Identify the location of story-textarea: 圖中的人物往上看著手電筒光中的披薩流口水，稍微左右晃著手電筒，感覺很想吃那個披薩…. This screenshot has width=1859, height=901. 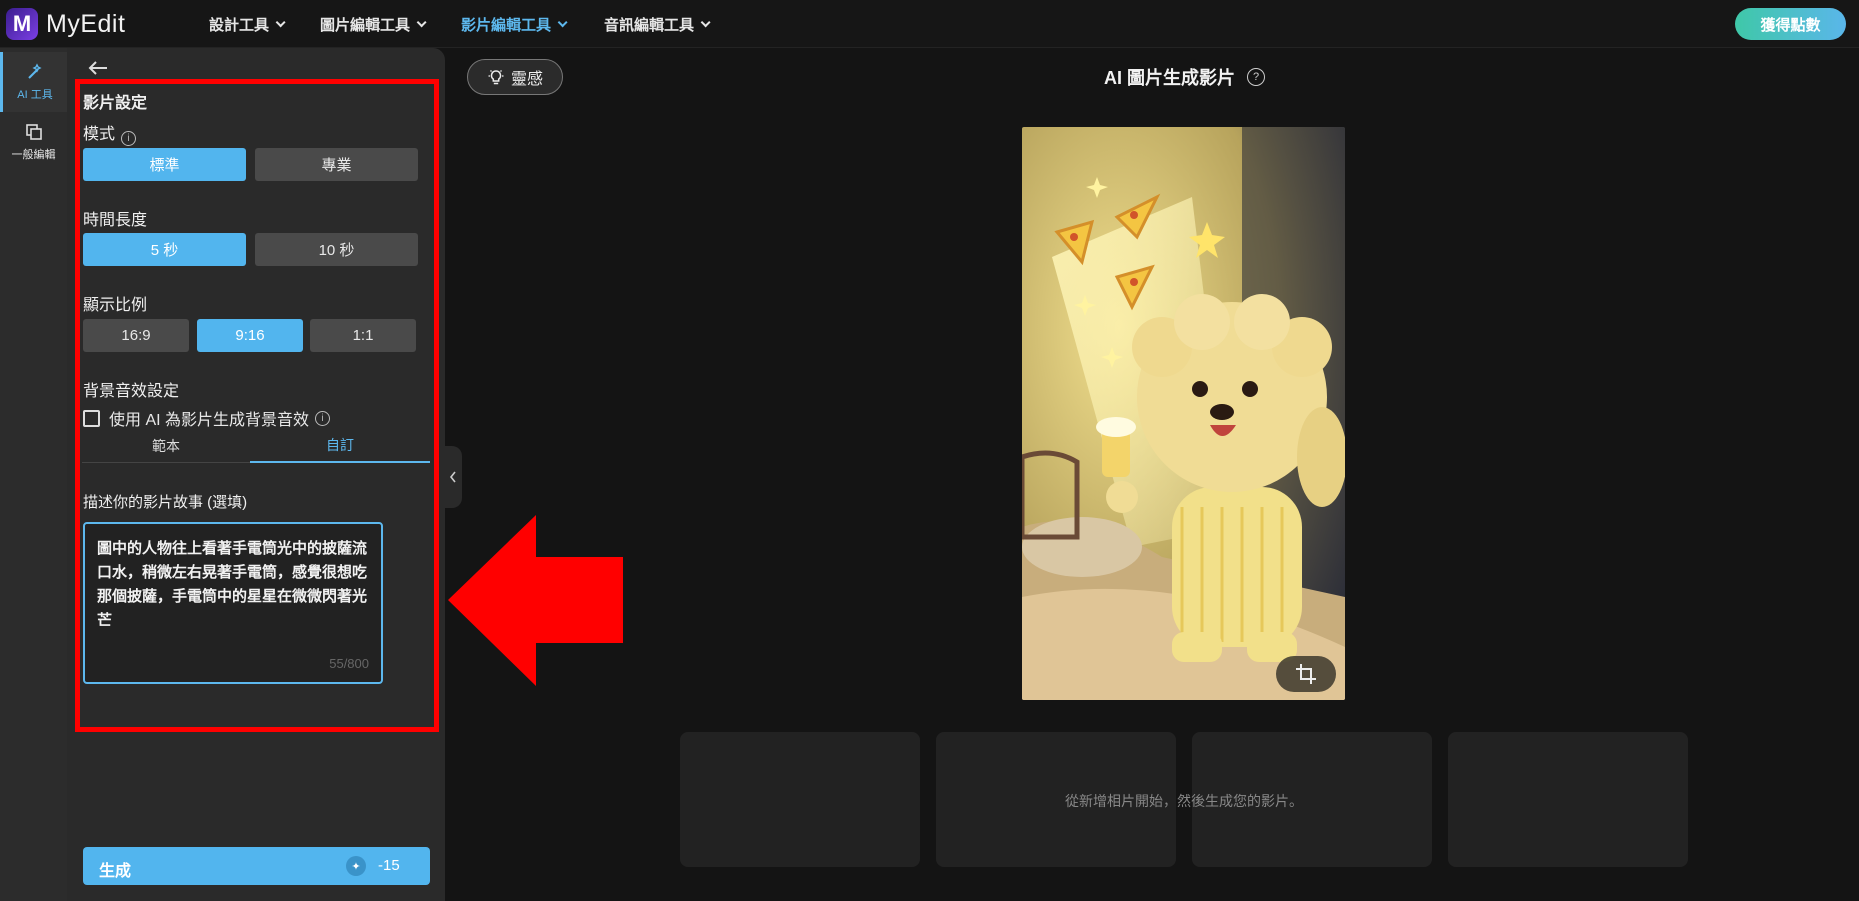
(233, 603).